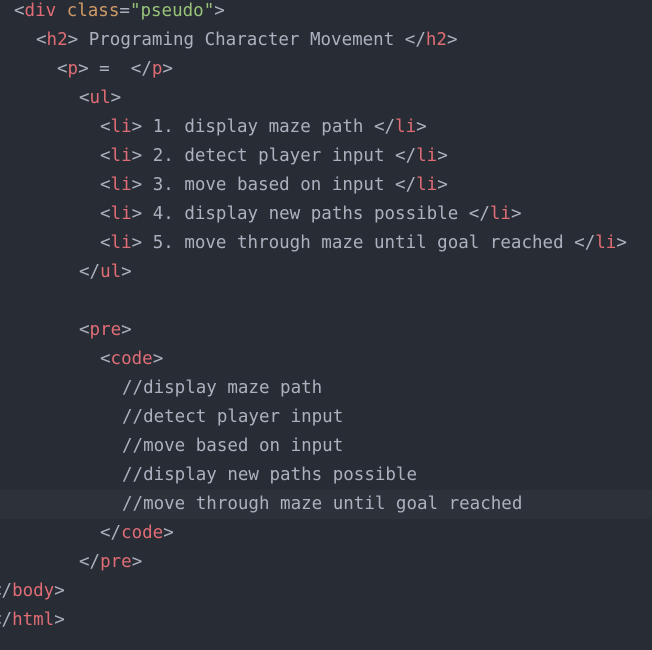  What do you see at coordinates (326, 272) in the screenshot?
I see `code-line: </ul>` at bounding box center [326, 272].